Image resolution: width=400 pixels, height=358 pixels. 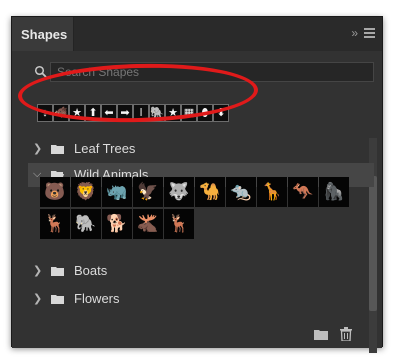 I want to click on lion-icon: 🦁, so click(x=86, y=192).